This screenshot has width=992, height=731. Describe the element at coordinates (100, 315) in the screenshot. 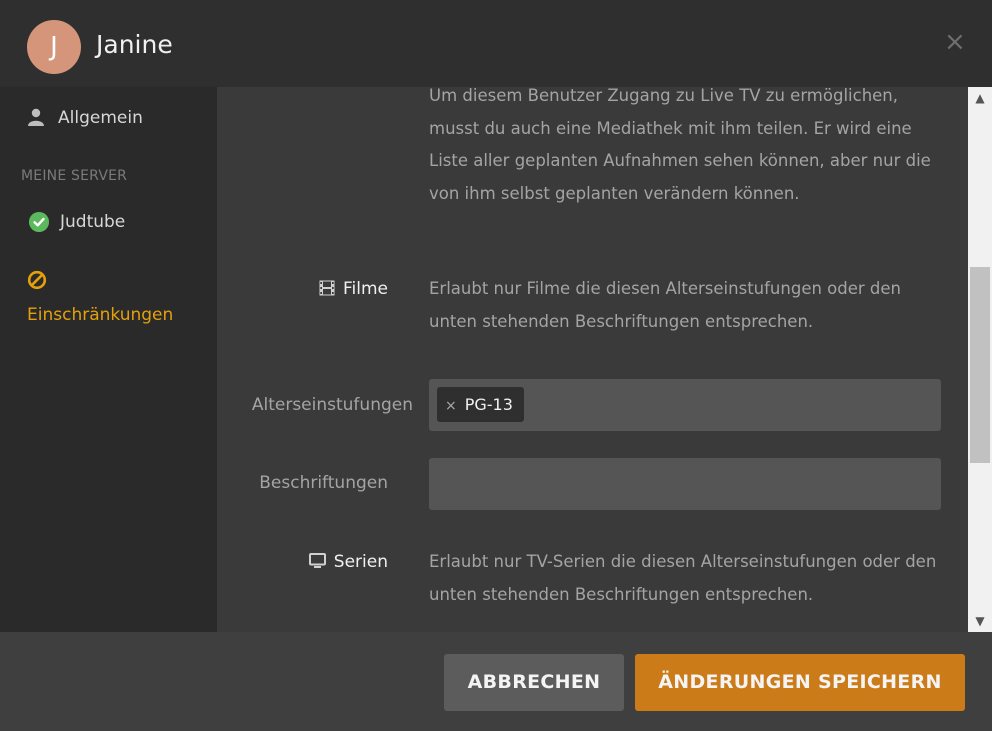

I see `sidebar-item-label: Einschränkungen` at that location.